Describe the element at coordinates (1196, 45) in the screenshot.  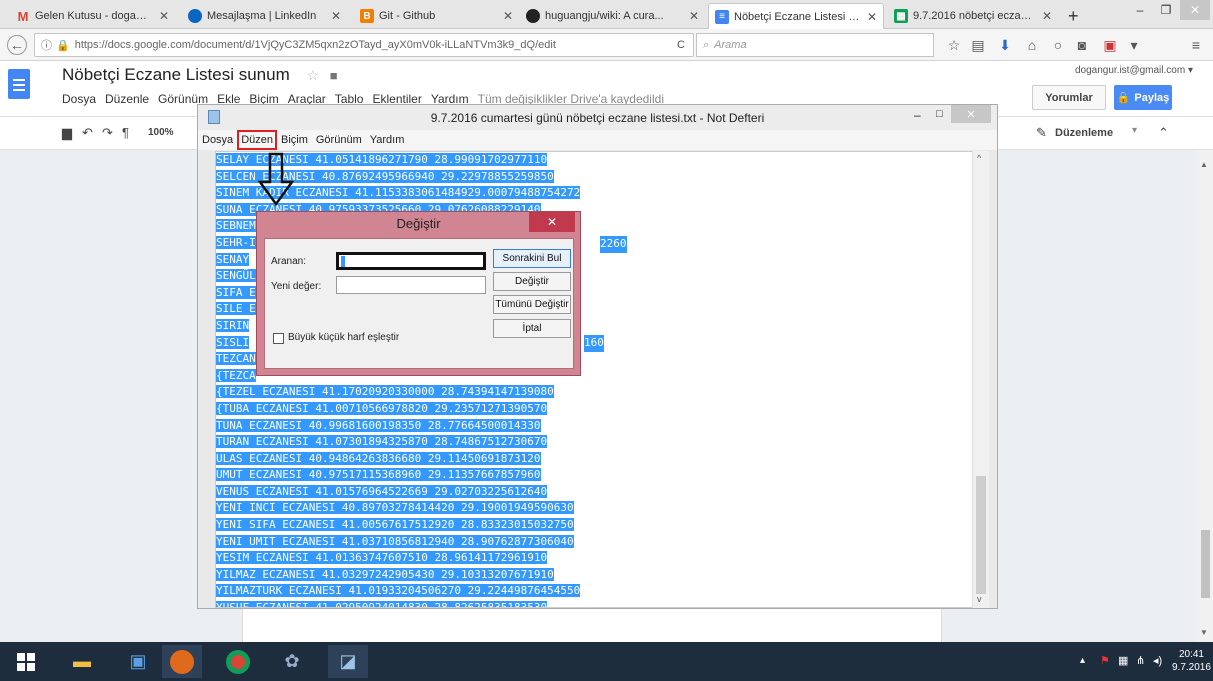
I see `menu-icon: ≡` at that location.